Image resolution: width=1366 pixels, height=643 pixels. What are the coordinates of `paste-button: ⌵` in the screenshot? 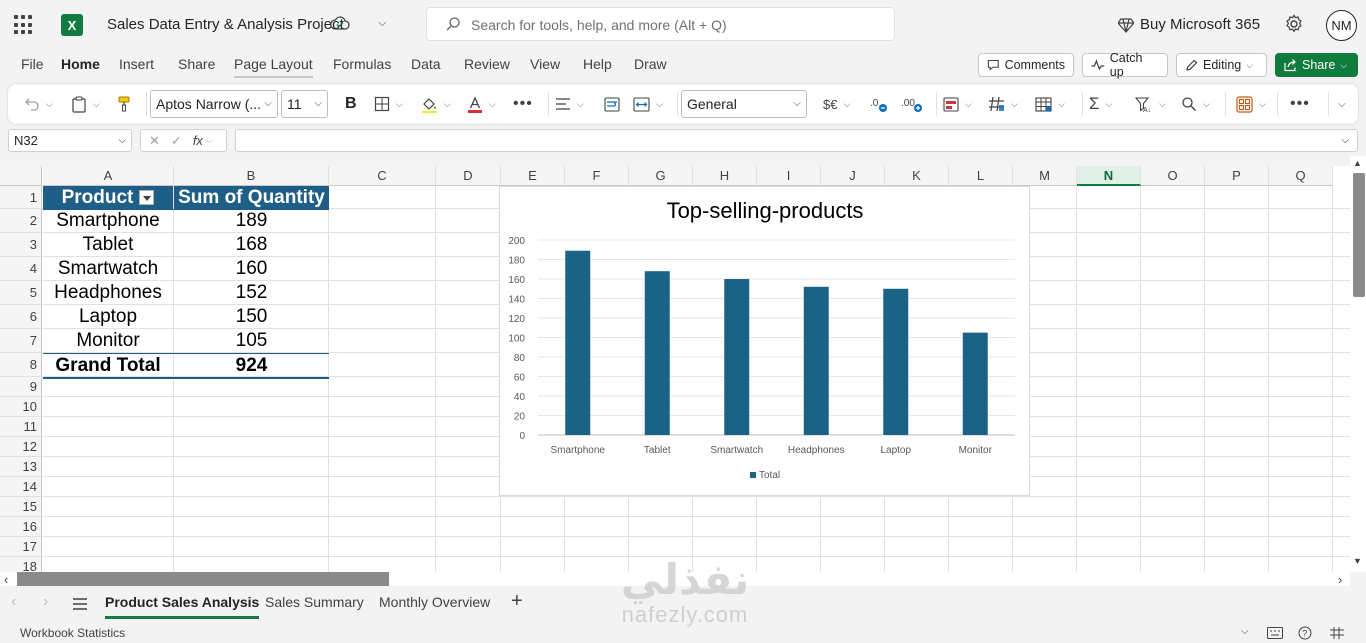 It's located at (85, 104).